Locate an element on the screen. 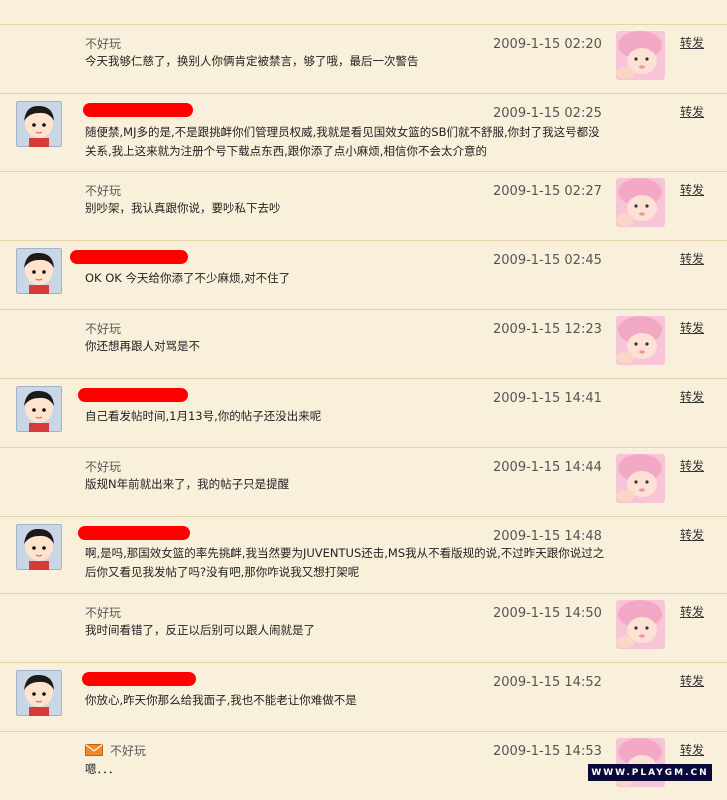 The image size is (727, 800). post-text: 自己看发帖时间,1月13号,你的帖子还没出来呢 is located at coordinates (203, 416).